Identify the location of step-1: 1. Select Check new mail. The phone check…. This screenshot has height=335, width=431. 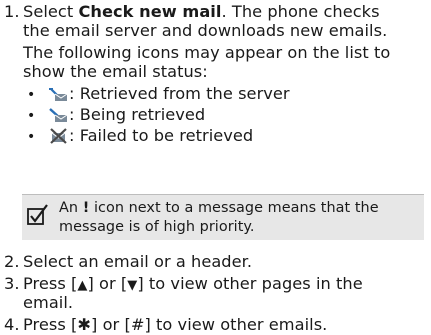
(192, 12).